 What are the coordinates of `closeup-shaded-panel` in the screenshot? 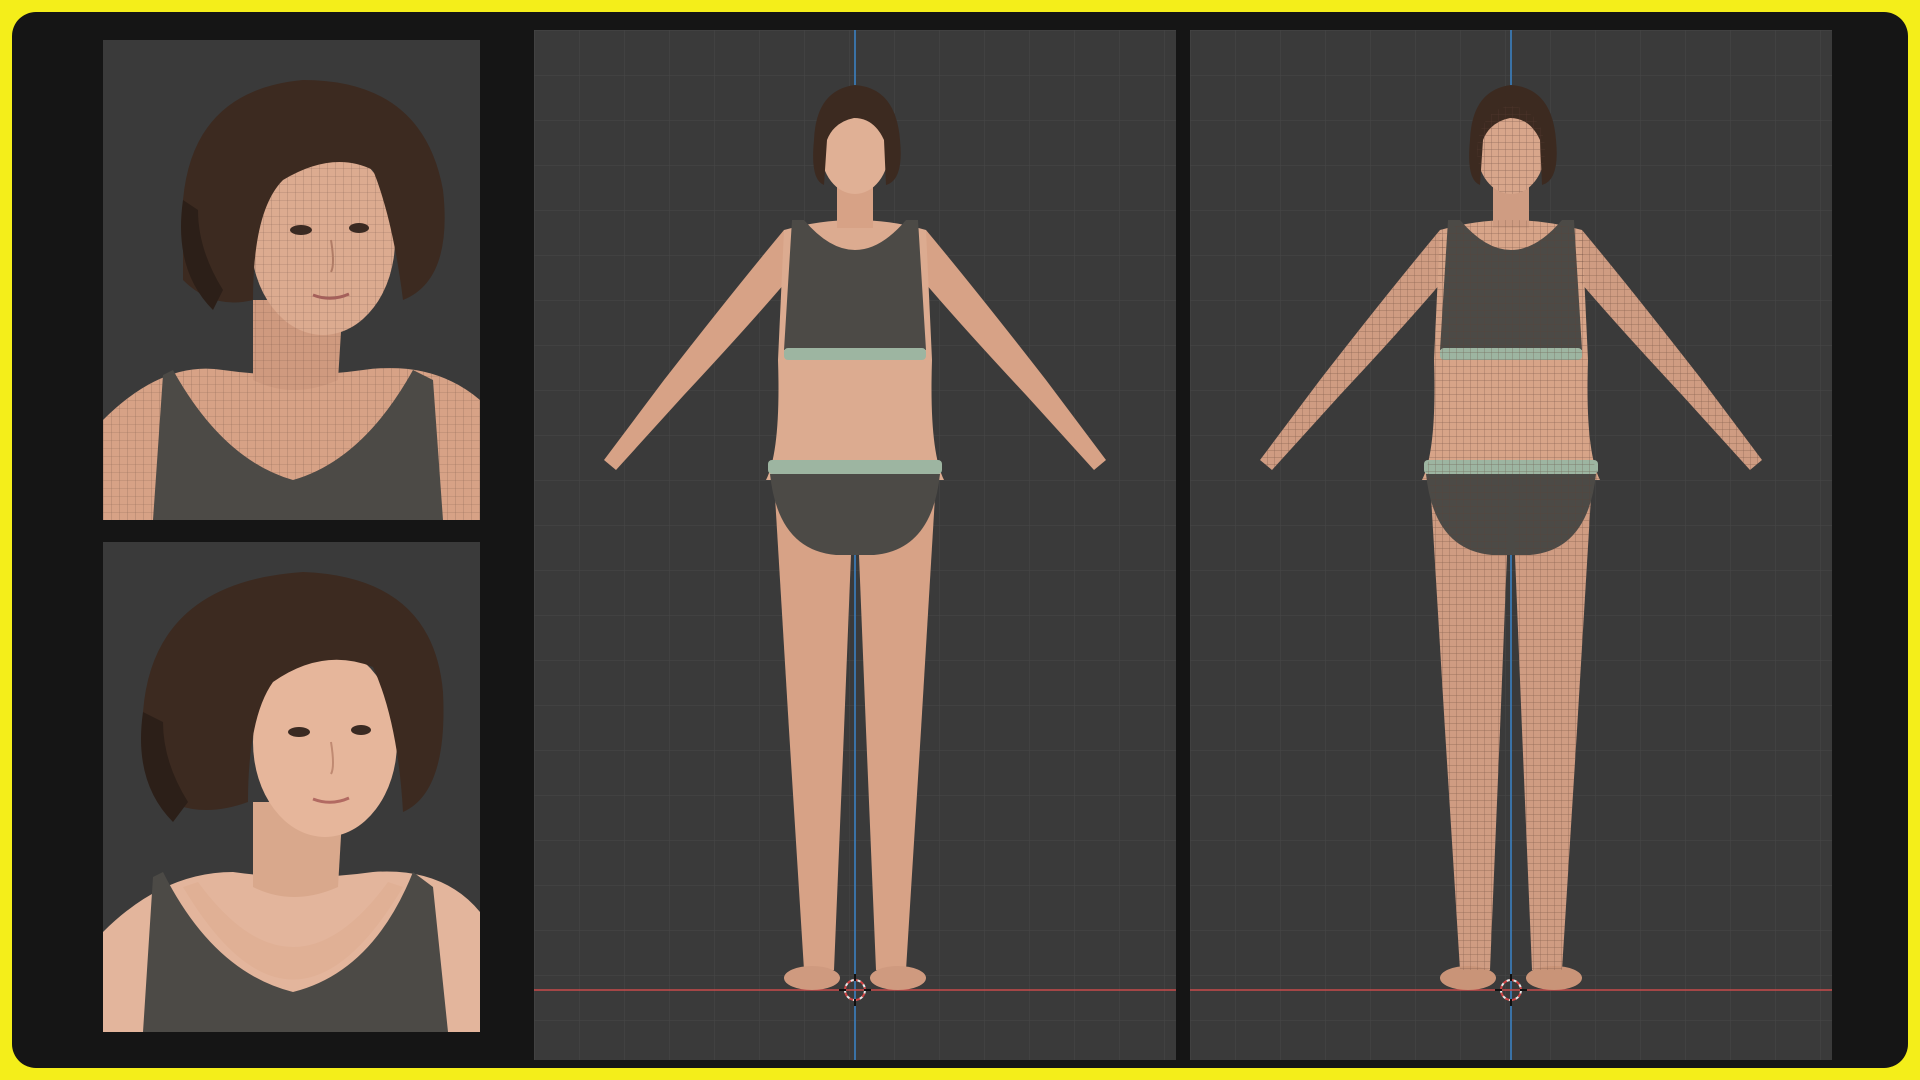 It's located at (291, 787).